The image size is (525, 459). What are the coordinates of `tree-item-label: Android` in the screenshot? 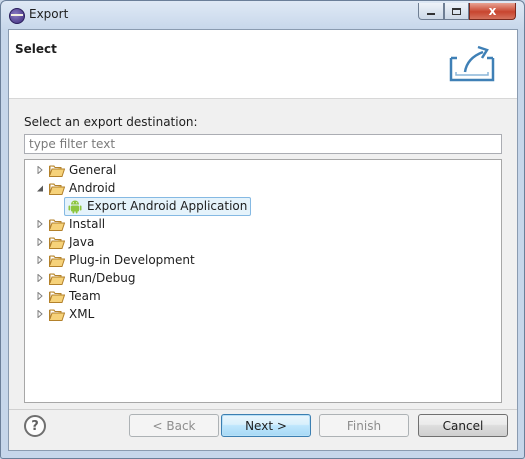 It's located at (92, 188).